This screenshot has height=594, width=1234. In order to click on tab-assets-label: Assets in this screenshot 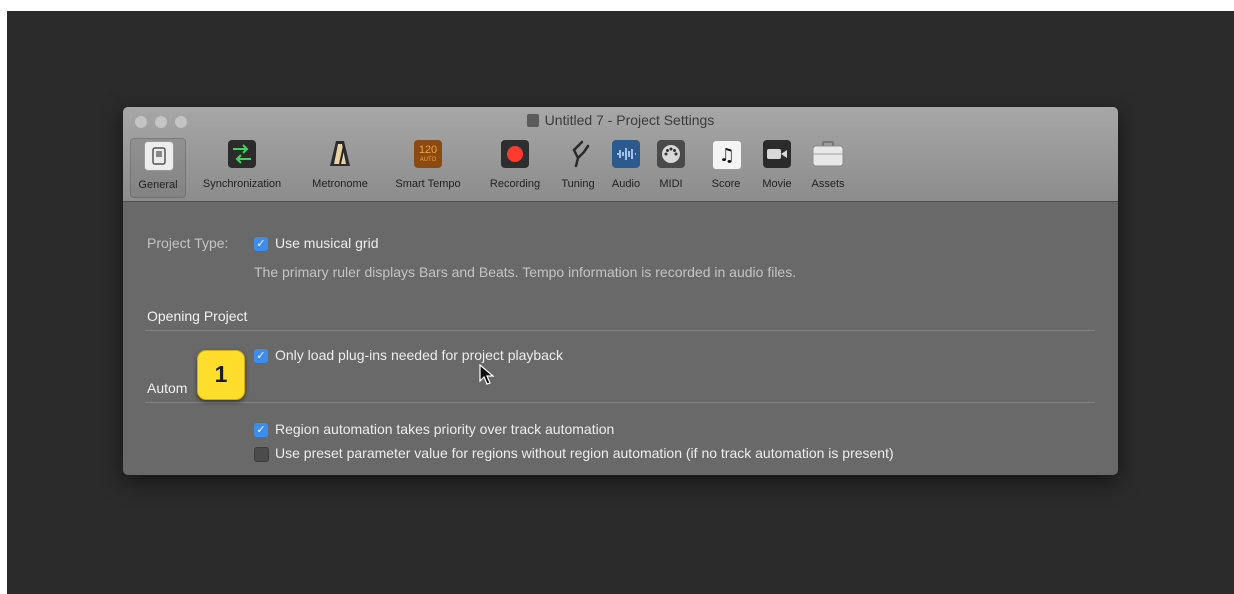, I will do `click(828, 184)`.